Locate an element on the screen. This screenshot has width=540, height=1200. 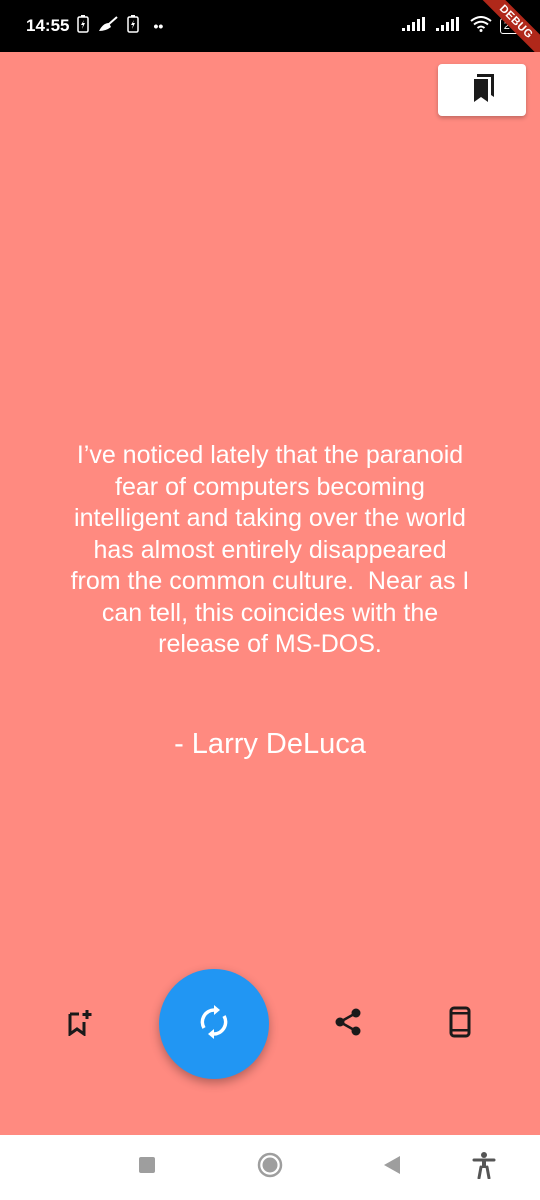
share-icon is located at coordinates (348, 1024).